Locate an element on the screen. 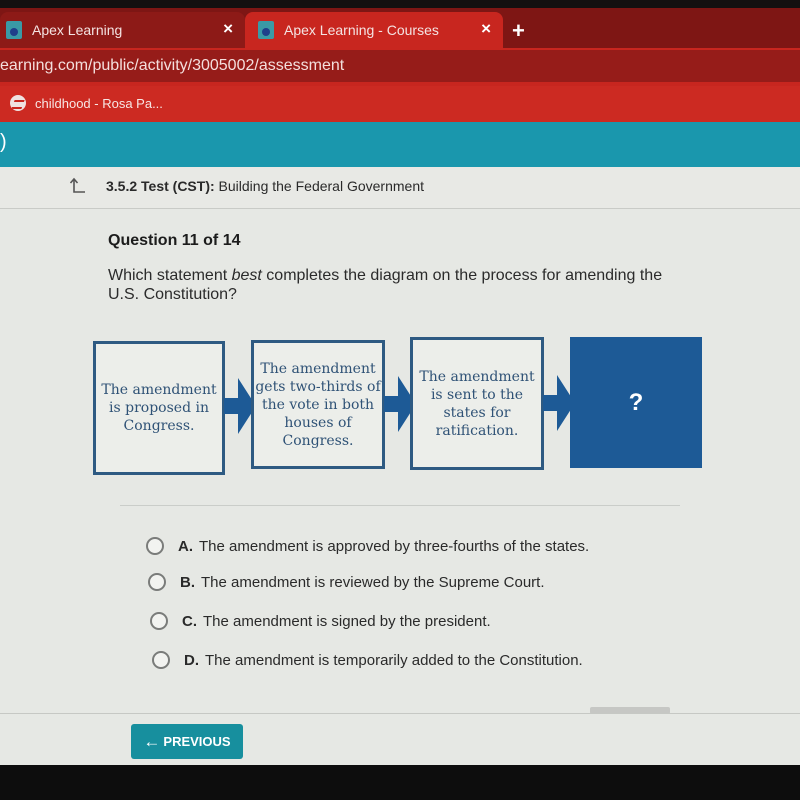 The height and width of the screenshot is (800, 800). previous-label: PREVIOUS is located at coordinates (197, 741).